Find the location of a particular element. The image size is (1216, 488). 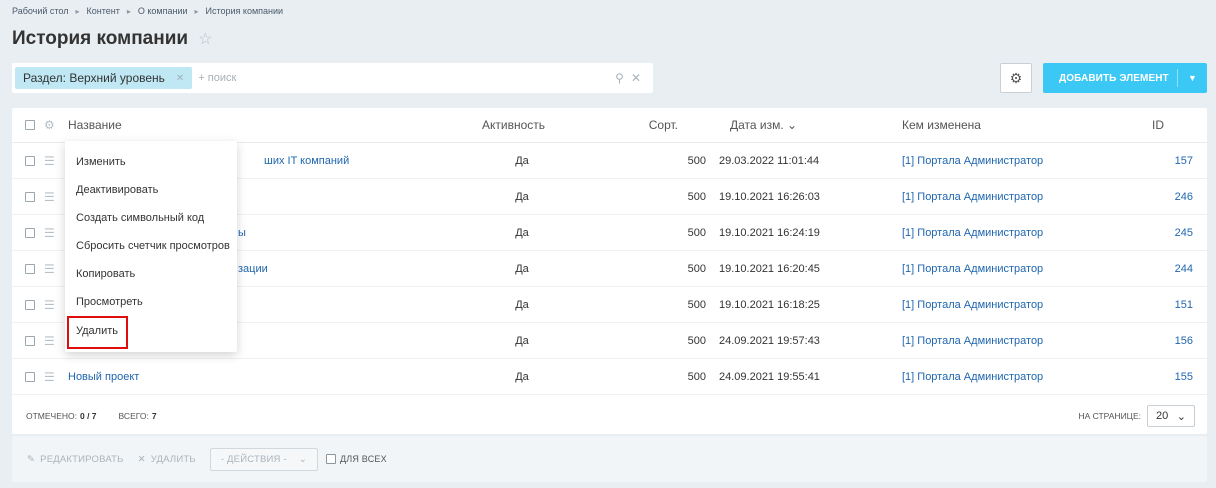

edit-action: ✎ РЕДАКТИРОВАТЬ is located at coordinates (75, 459).